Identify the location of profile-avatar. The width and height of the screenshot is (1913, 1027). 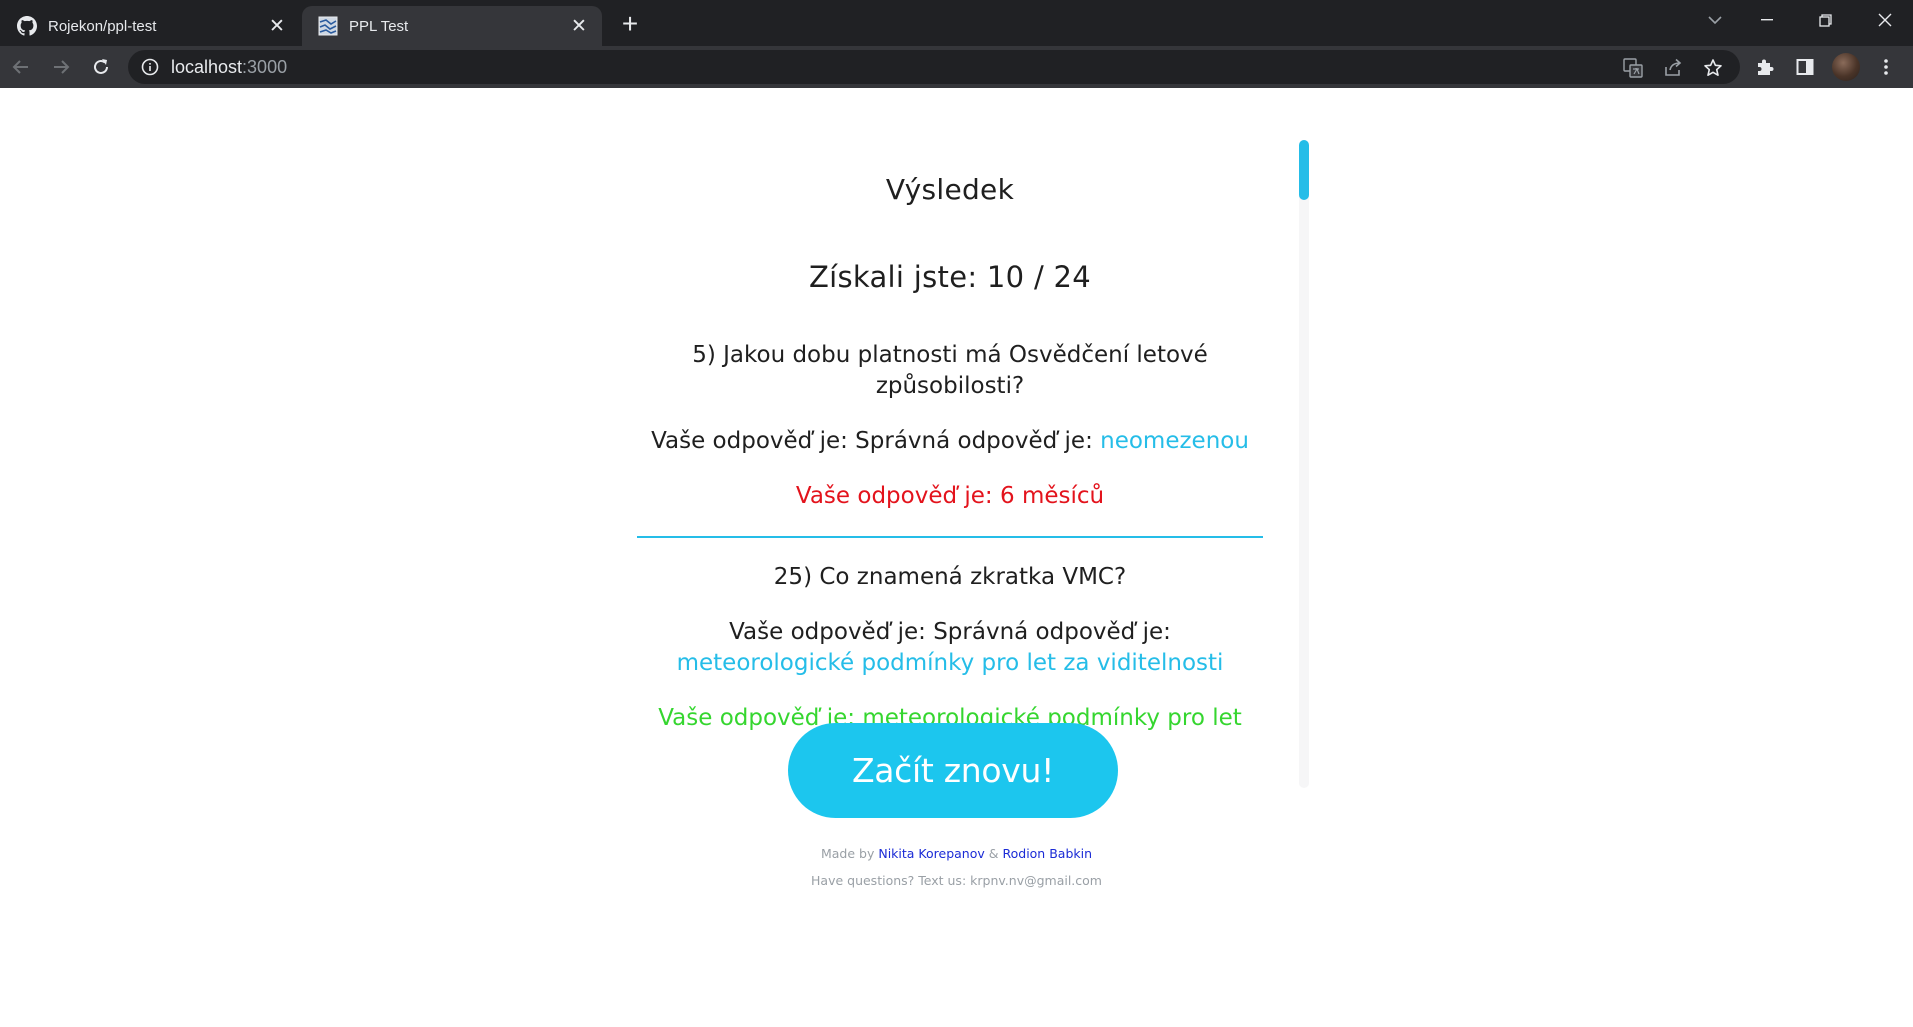
(1846, 67).